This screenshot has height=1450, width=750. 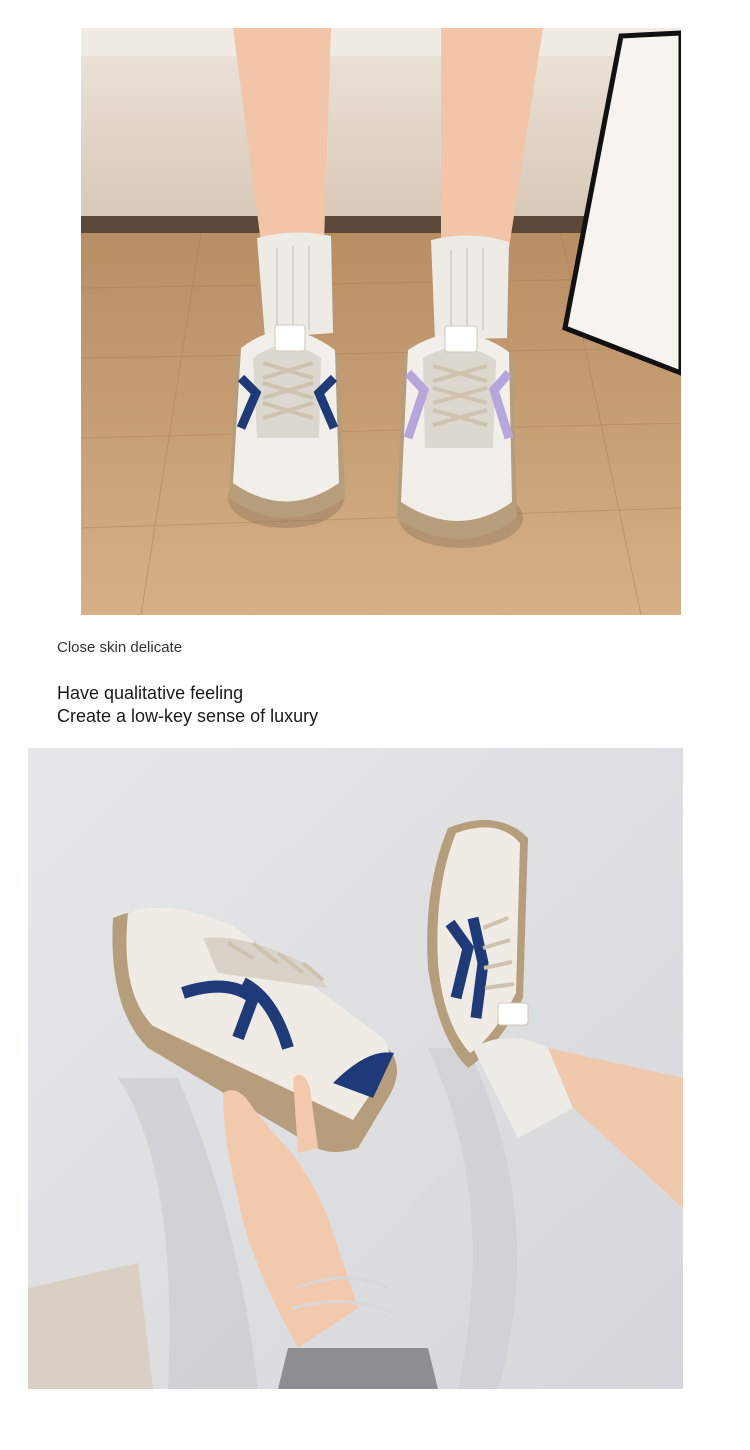 I want to click on caption-headline-1: Have qualitative feeling, so click(x=150, y=693).